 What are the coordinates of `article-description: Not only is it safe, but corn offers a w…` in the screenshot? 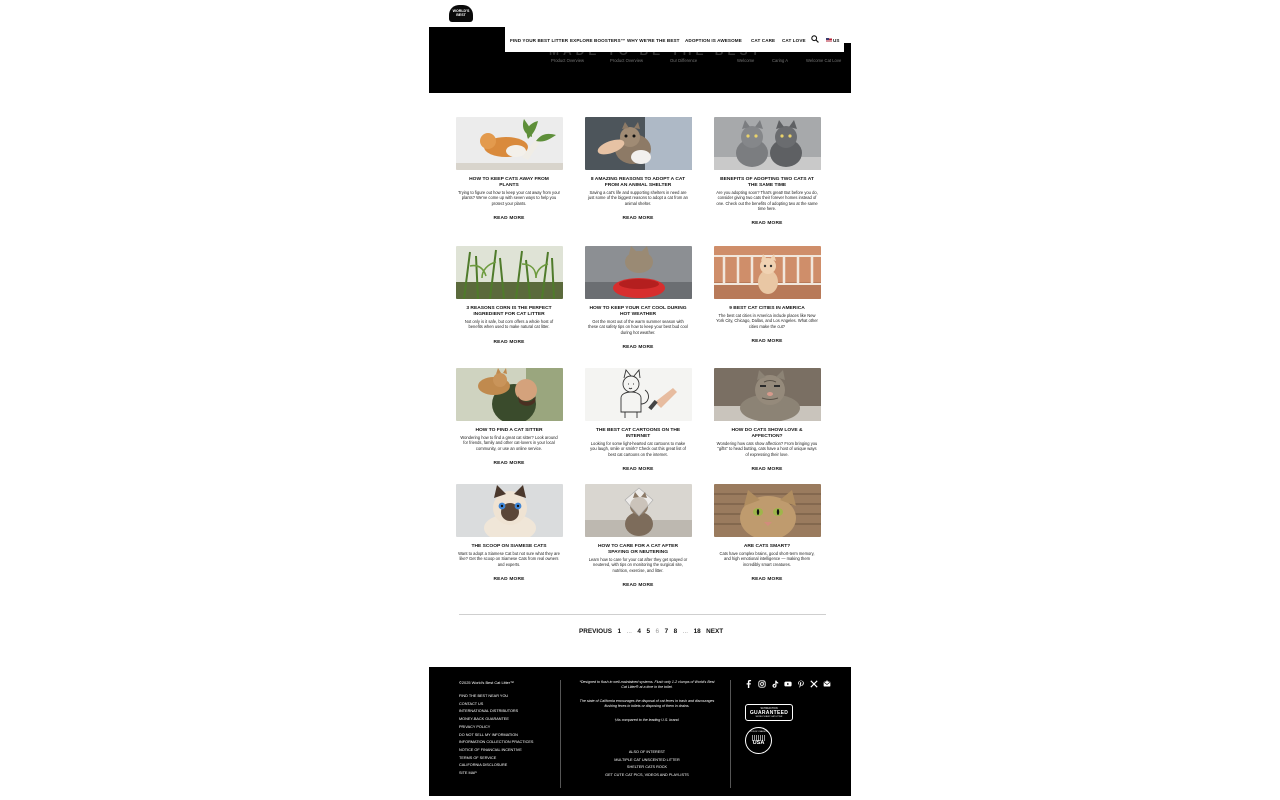 It's located at (509, 324).